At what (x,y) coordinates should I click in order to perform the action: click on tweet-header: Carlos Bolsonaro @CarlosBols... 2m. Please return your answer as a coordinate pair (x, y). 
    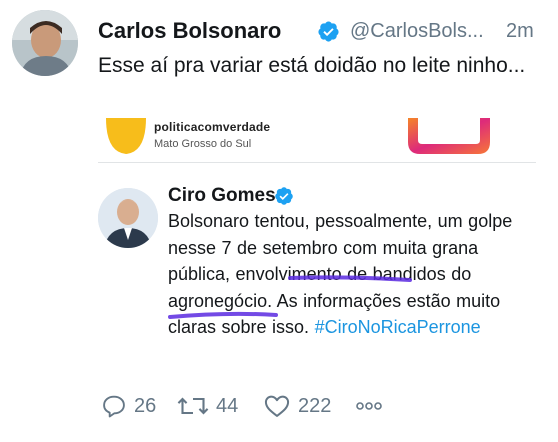
    Looking at the image, I should click on (324, 32).